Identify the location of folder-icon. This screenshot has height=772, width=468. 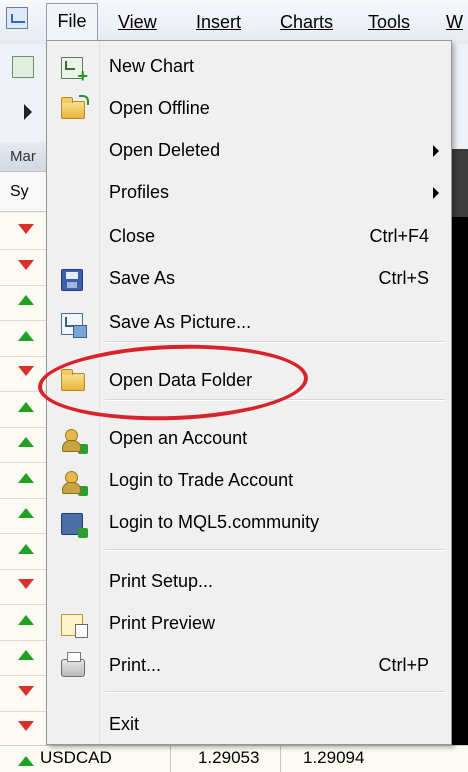
(73, 380).